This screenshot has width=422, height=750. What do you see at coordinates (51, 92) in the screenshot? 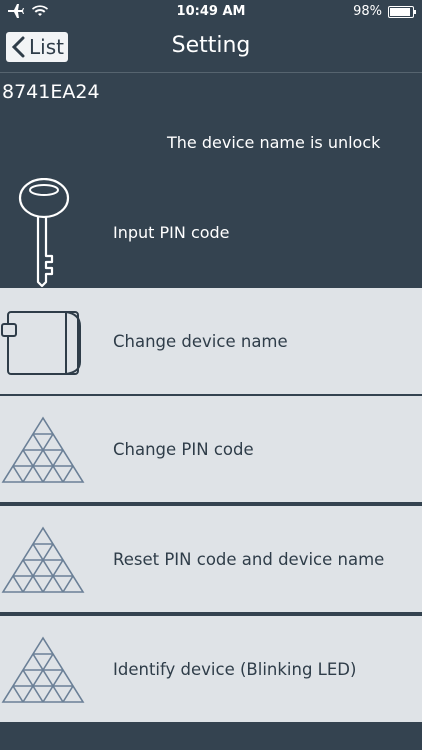
I see `device-id: 8741EA24` at bounding box center [51, 92].